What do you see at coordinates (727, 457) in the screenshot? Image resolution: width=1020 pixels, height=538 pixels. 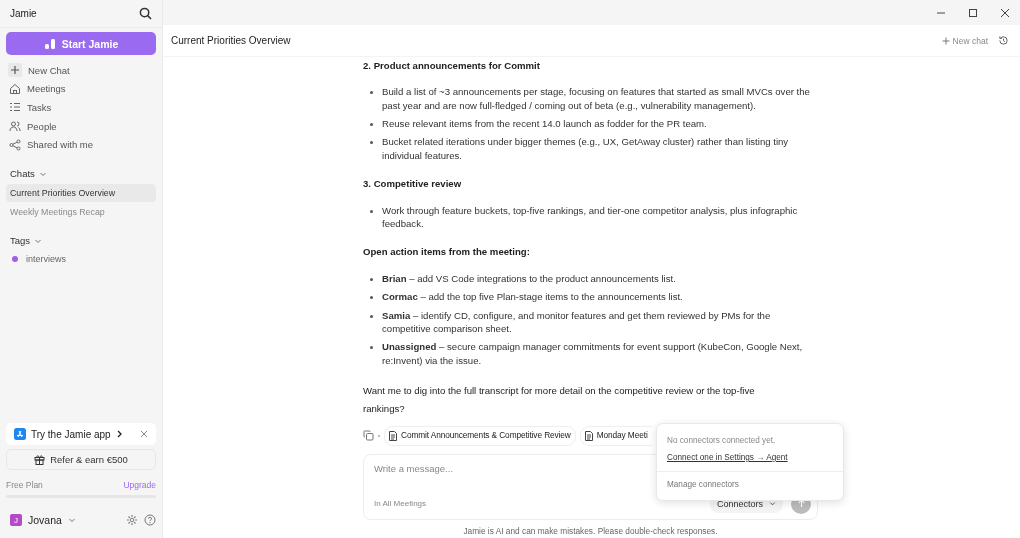 I see `settings-link: Connect one in Settings → Agent` at bounding box center [727, 457].